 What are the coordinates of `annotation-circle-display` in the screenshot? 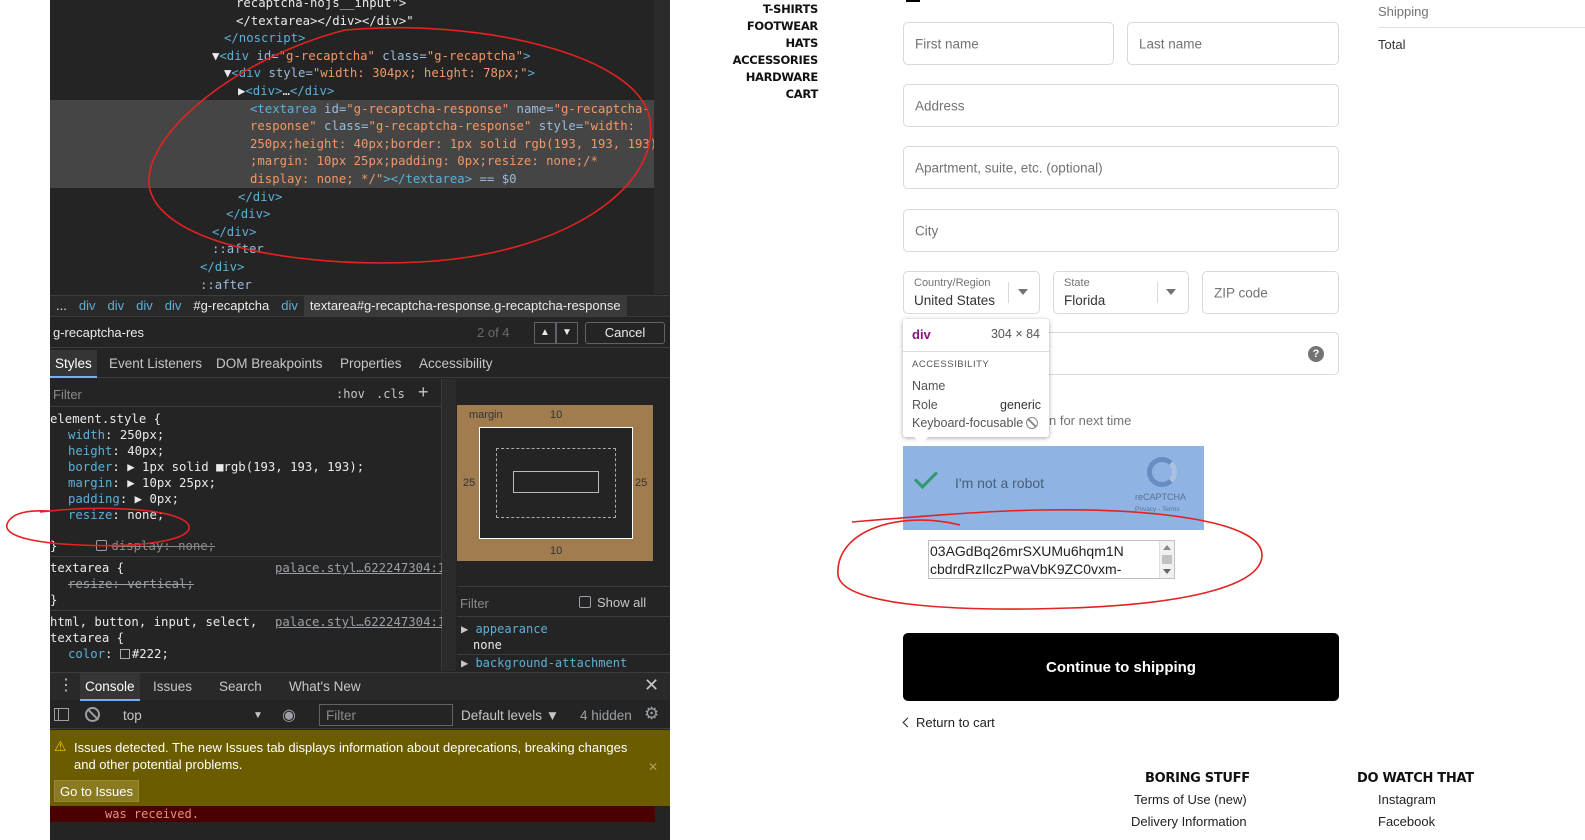 It's located at (97, 527).